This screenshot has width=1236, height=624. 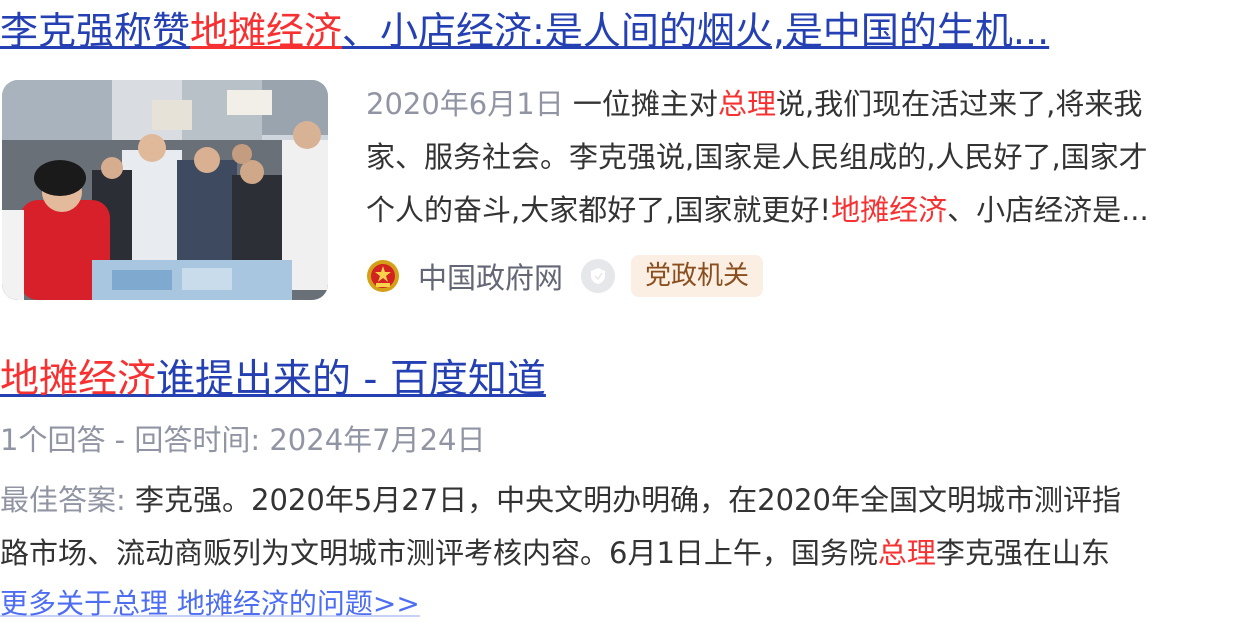 I want to click on result-source: 中国政府网 党政机关, so click(x=565, y=276).